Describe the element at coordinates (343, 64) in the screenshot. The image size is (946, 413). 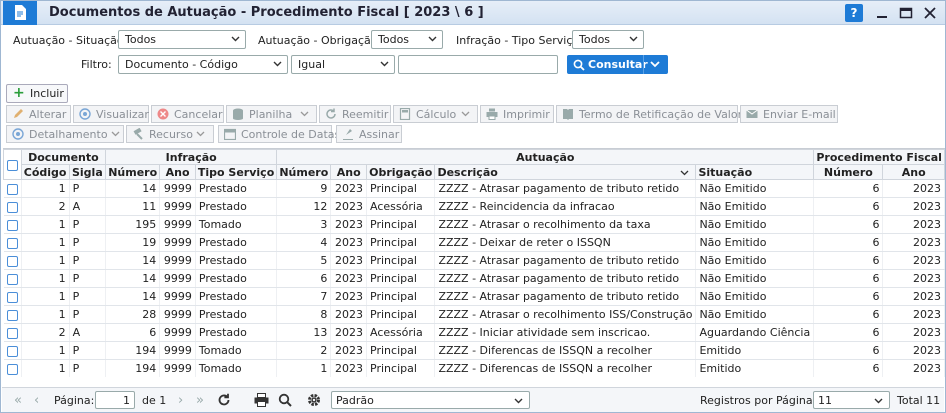
I see `filtro-operator-select: Igual` at that location.